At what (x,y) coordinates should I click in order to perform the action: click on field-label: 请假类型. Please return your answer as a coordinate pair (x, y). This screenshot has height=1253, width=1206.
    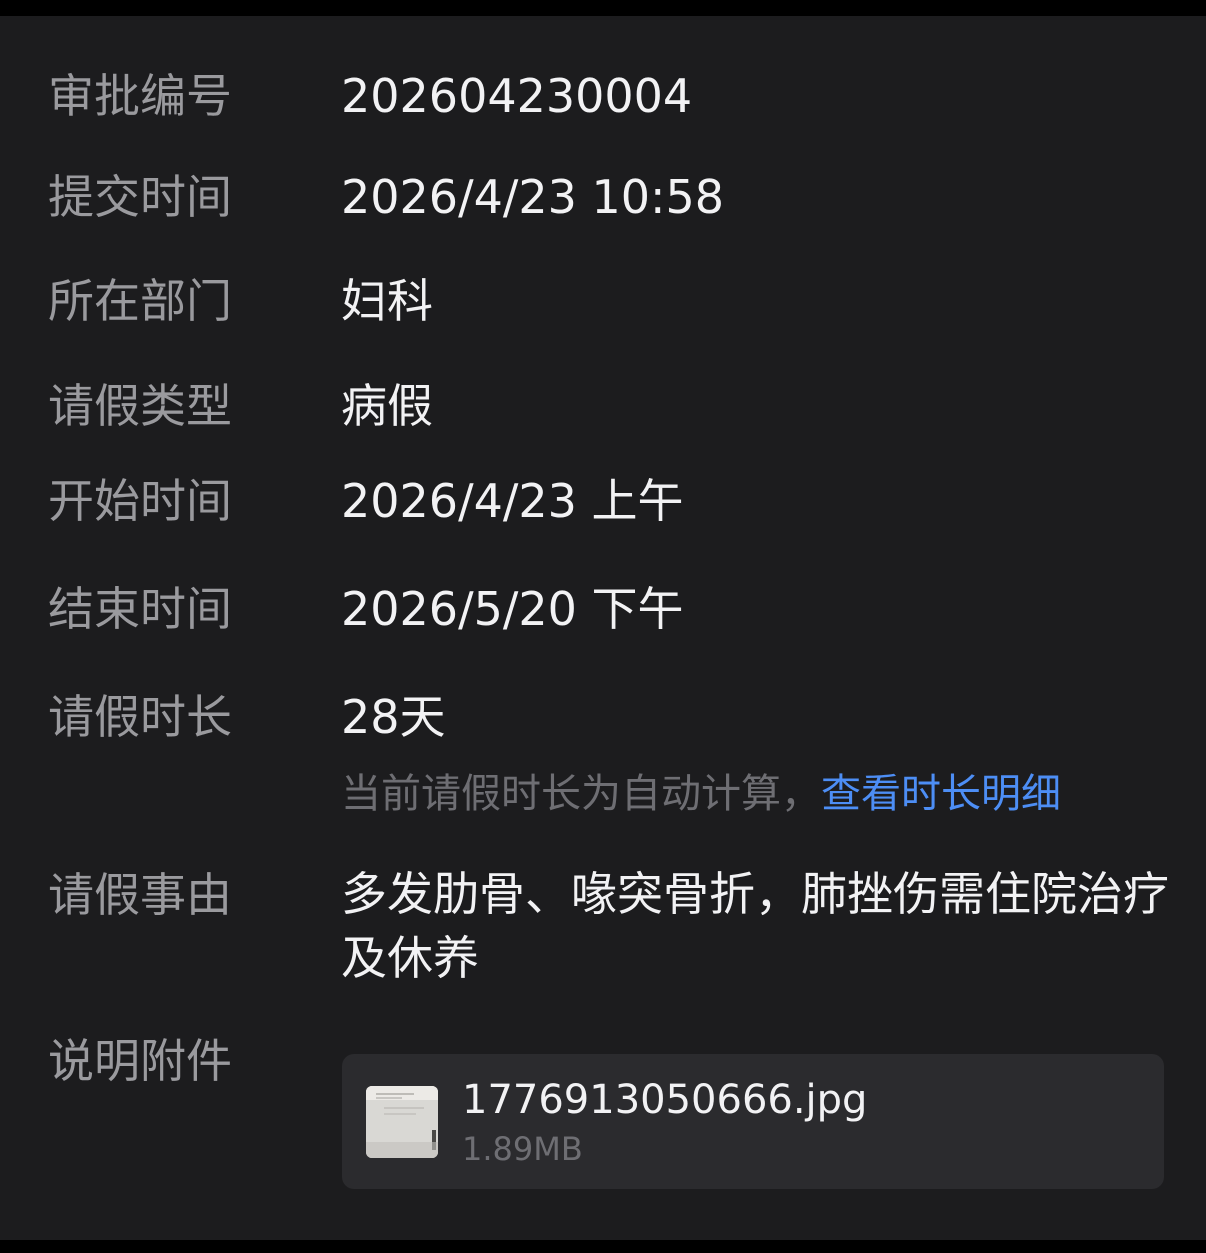
    Looking at the image, I should click on (140, 406).